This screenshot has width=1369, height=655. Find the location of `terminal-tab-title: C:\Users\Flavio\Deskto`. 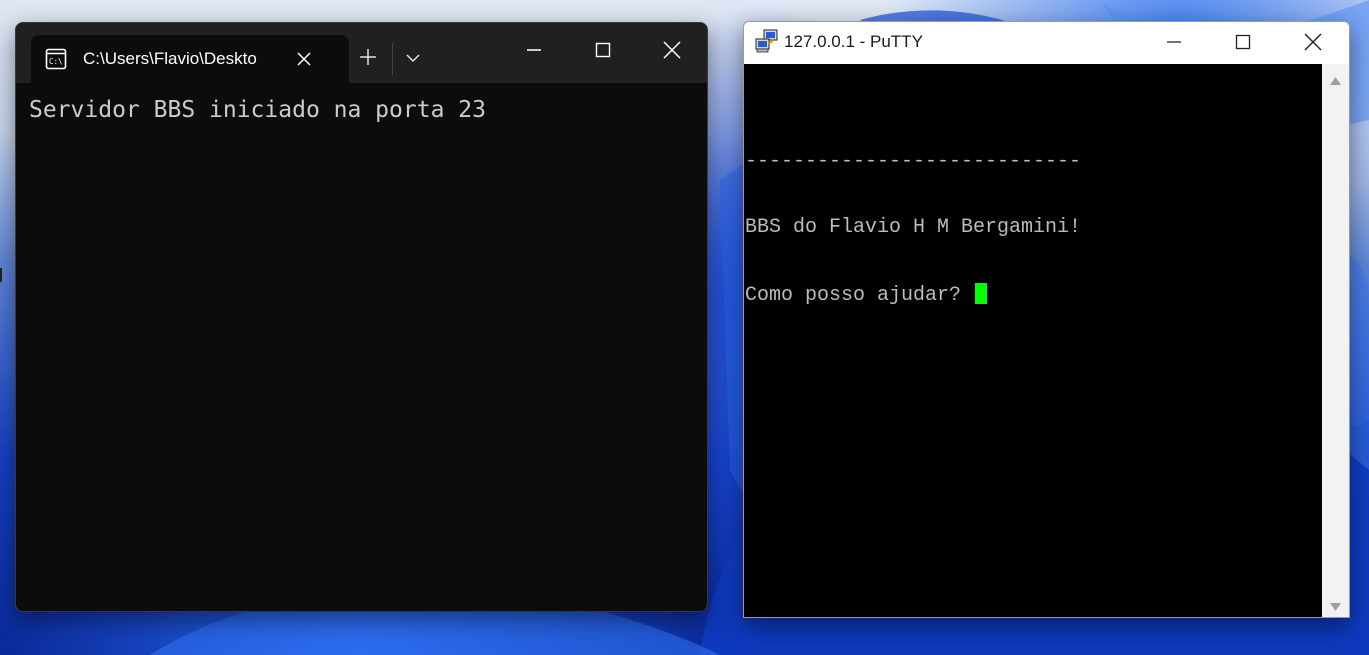

terminal-tab-title: C:\Users\Flavio\Deskto is located at coordinates (170, 58).